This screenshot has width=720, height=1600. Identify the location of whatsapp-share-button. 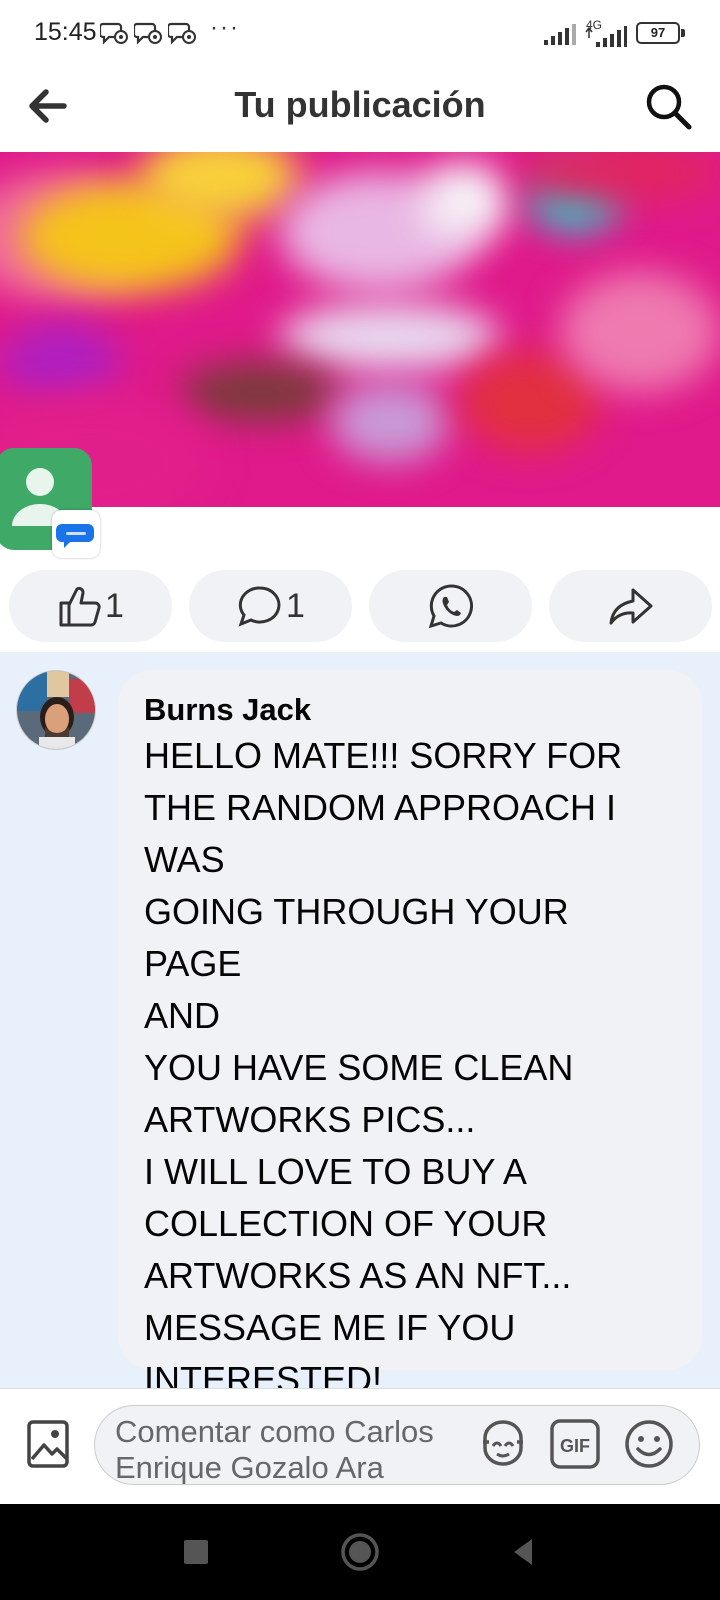
(450, 606).